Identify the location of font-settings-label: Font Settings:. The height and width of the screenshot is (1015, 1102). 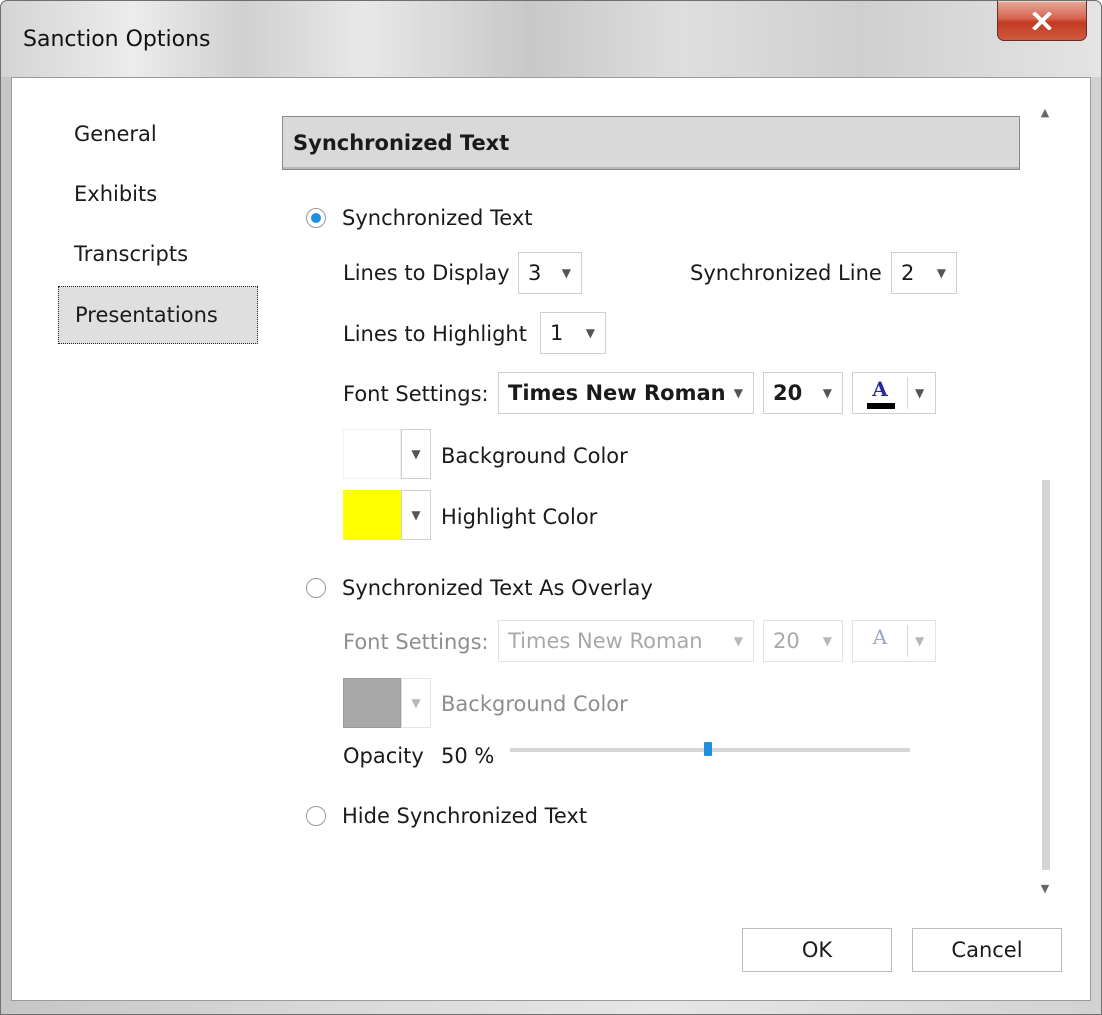
(416, 394).